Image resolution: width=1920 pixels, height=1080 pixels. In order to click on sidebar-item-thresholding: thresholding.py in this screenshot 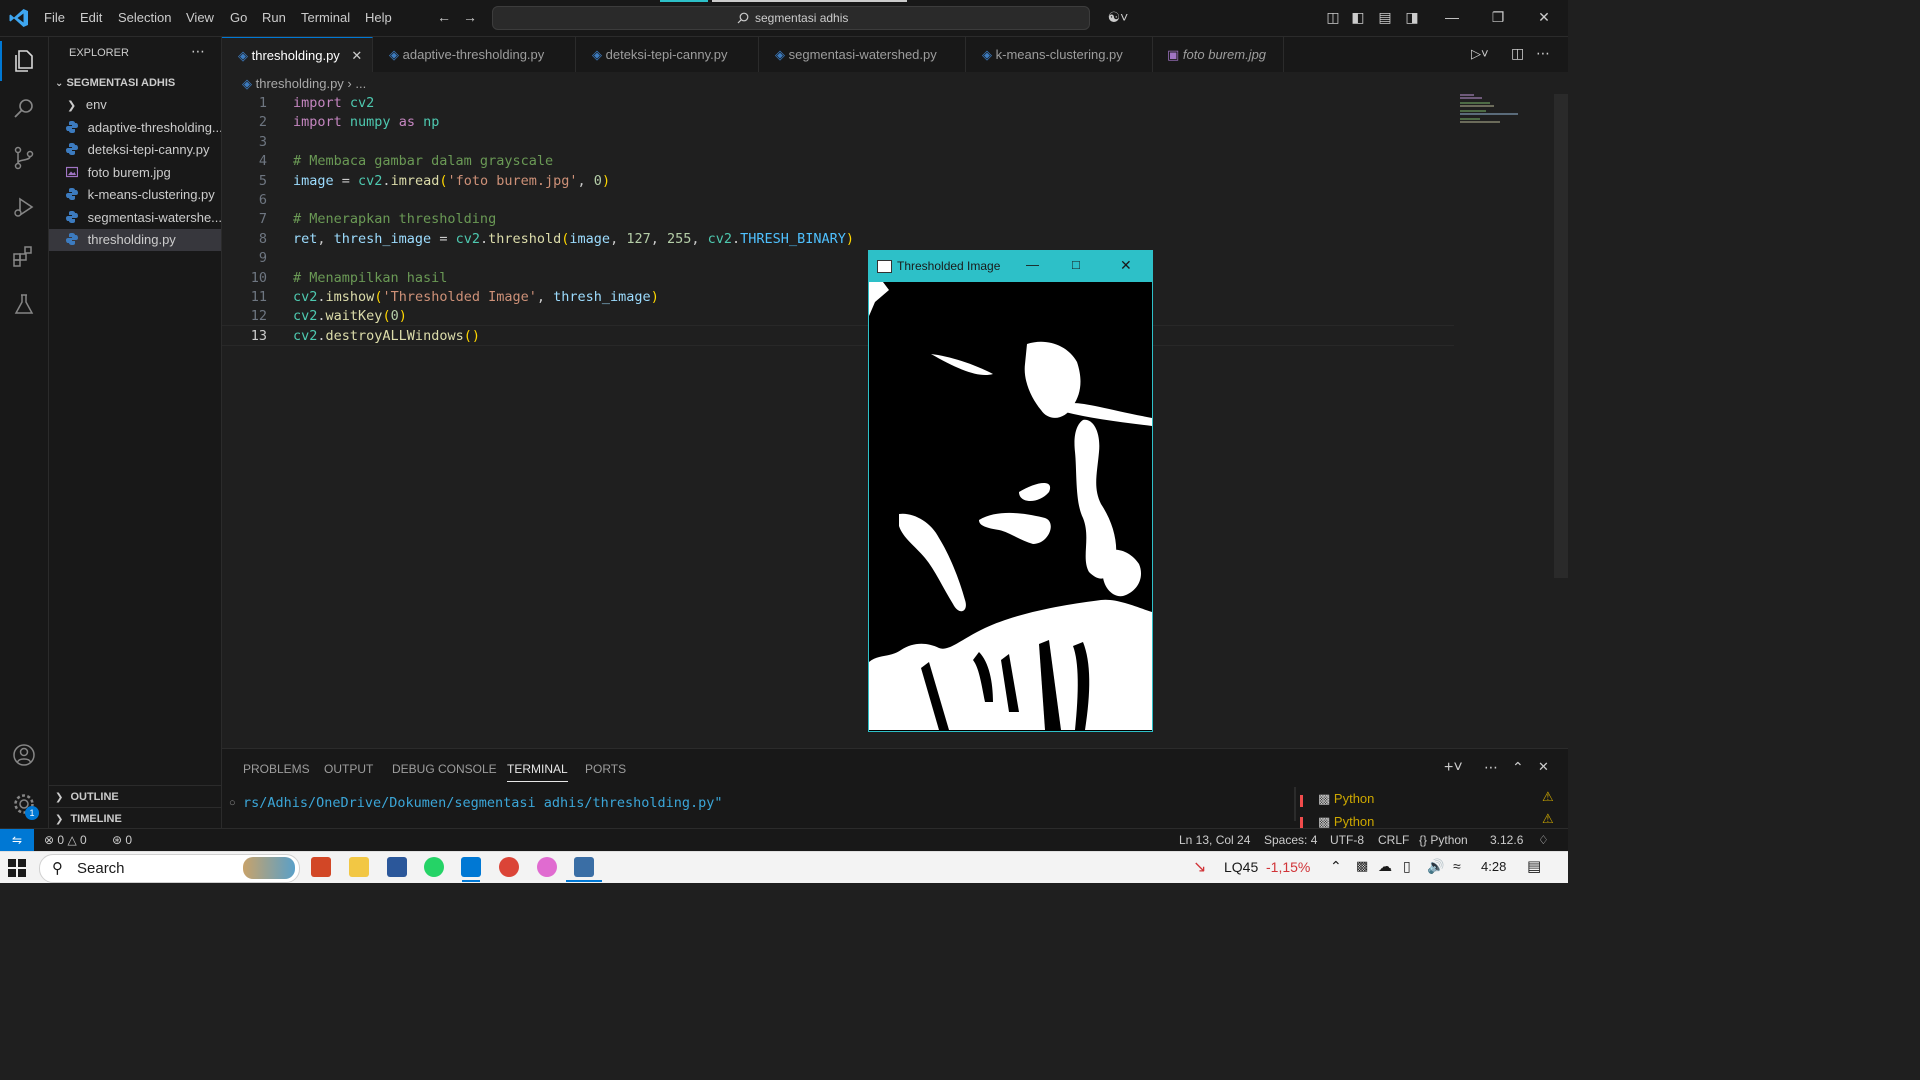, I will do `click(135, 240)`.